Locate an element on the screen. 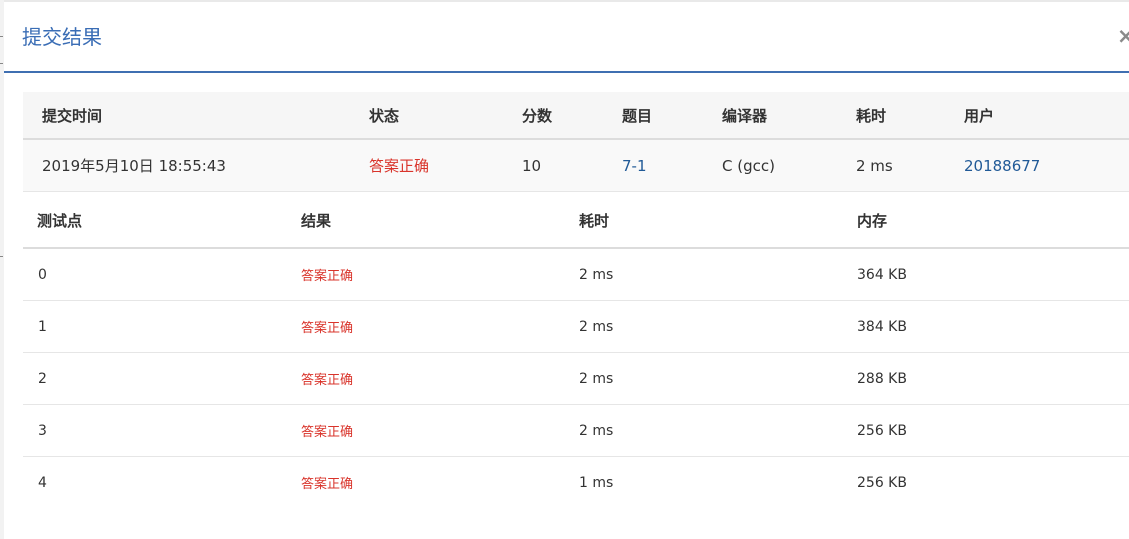 The height and width of the screenshot is (539, 1129). col-header-duration: 耗时 is located at coordinates (910, 116).